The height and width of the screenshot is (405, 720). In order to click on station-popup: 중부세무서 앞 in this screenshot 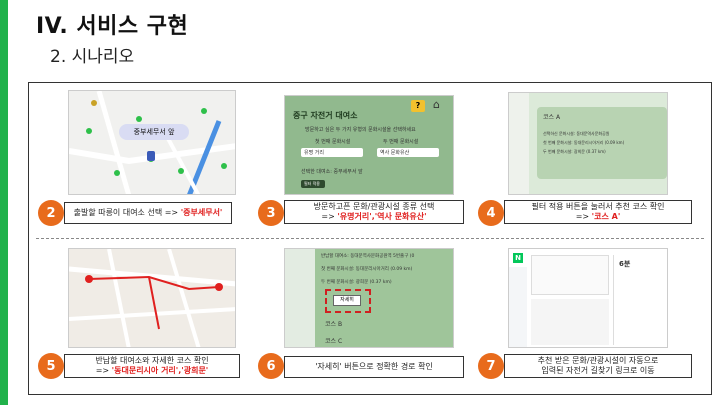, I will do `click(154, 132)`.